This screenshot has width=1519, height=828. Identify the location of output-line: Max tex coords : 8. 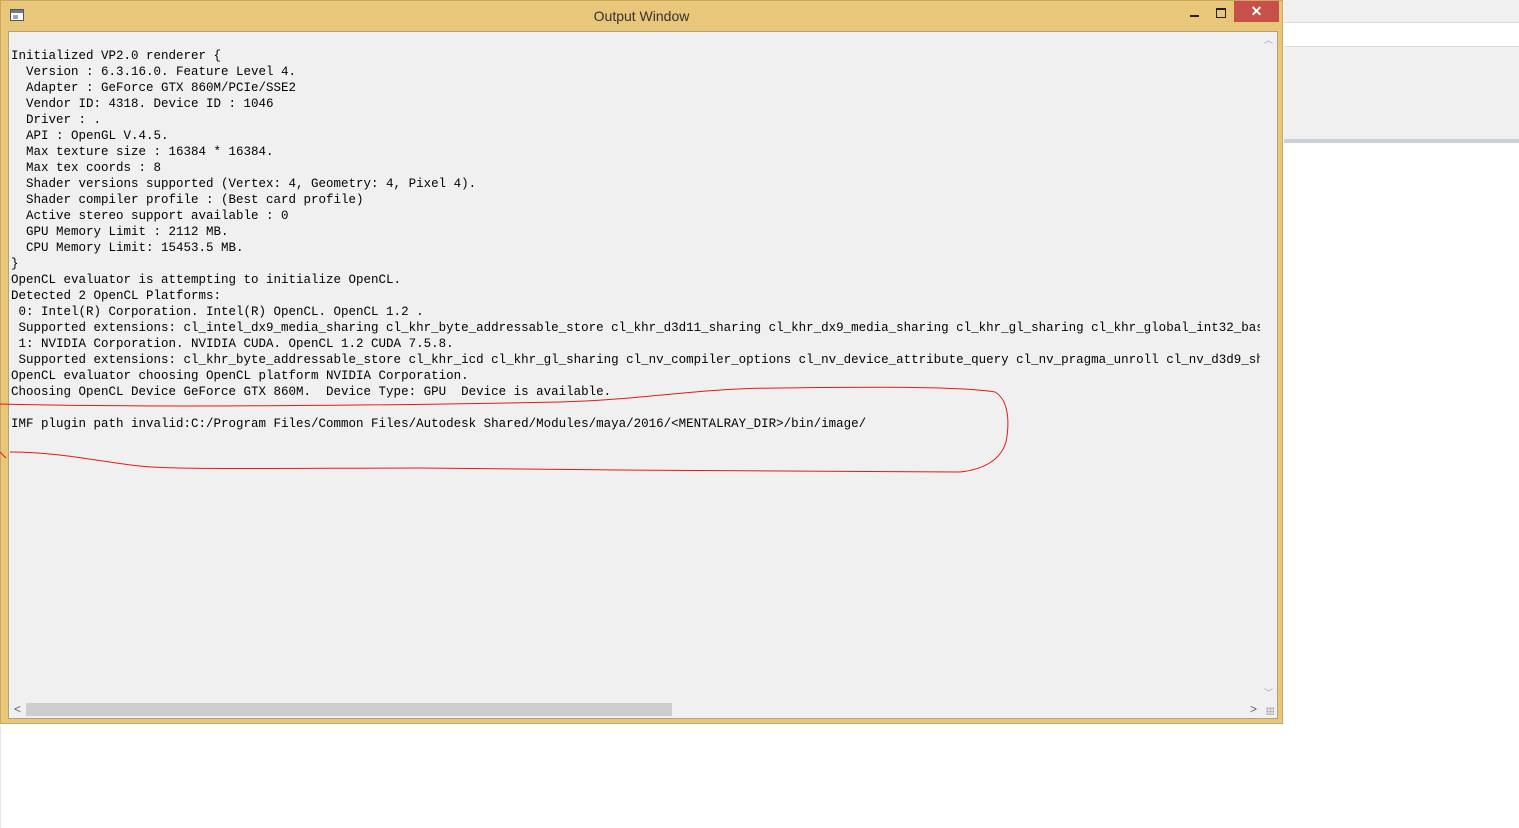
(86, 168).